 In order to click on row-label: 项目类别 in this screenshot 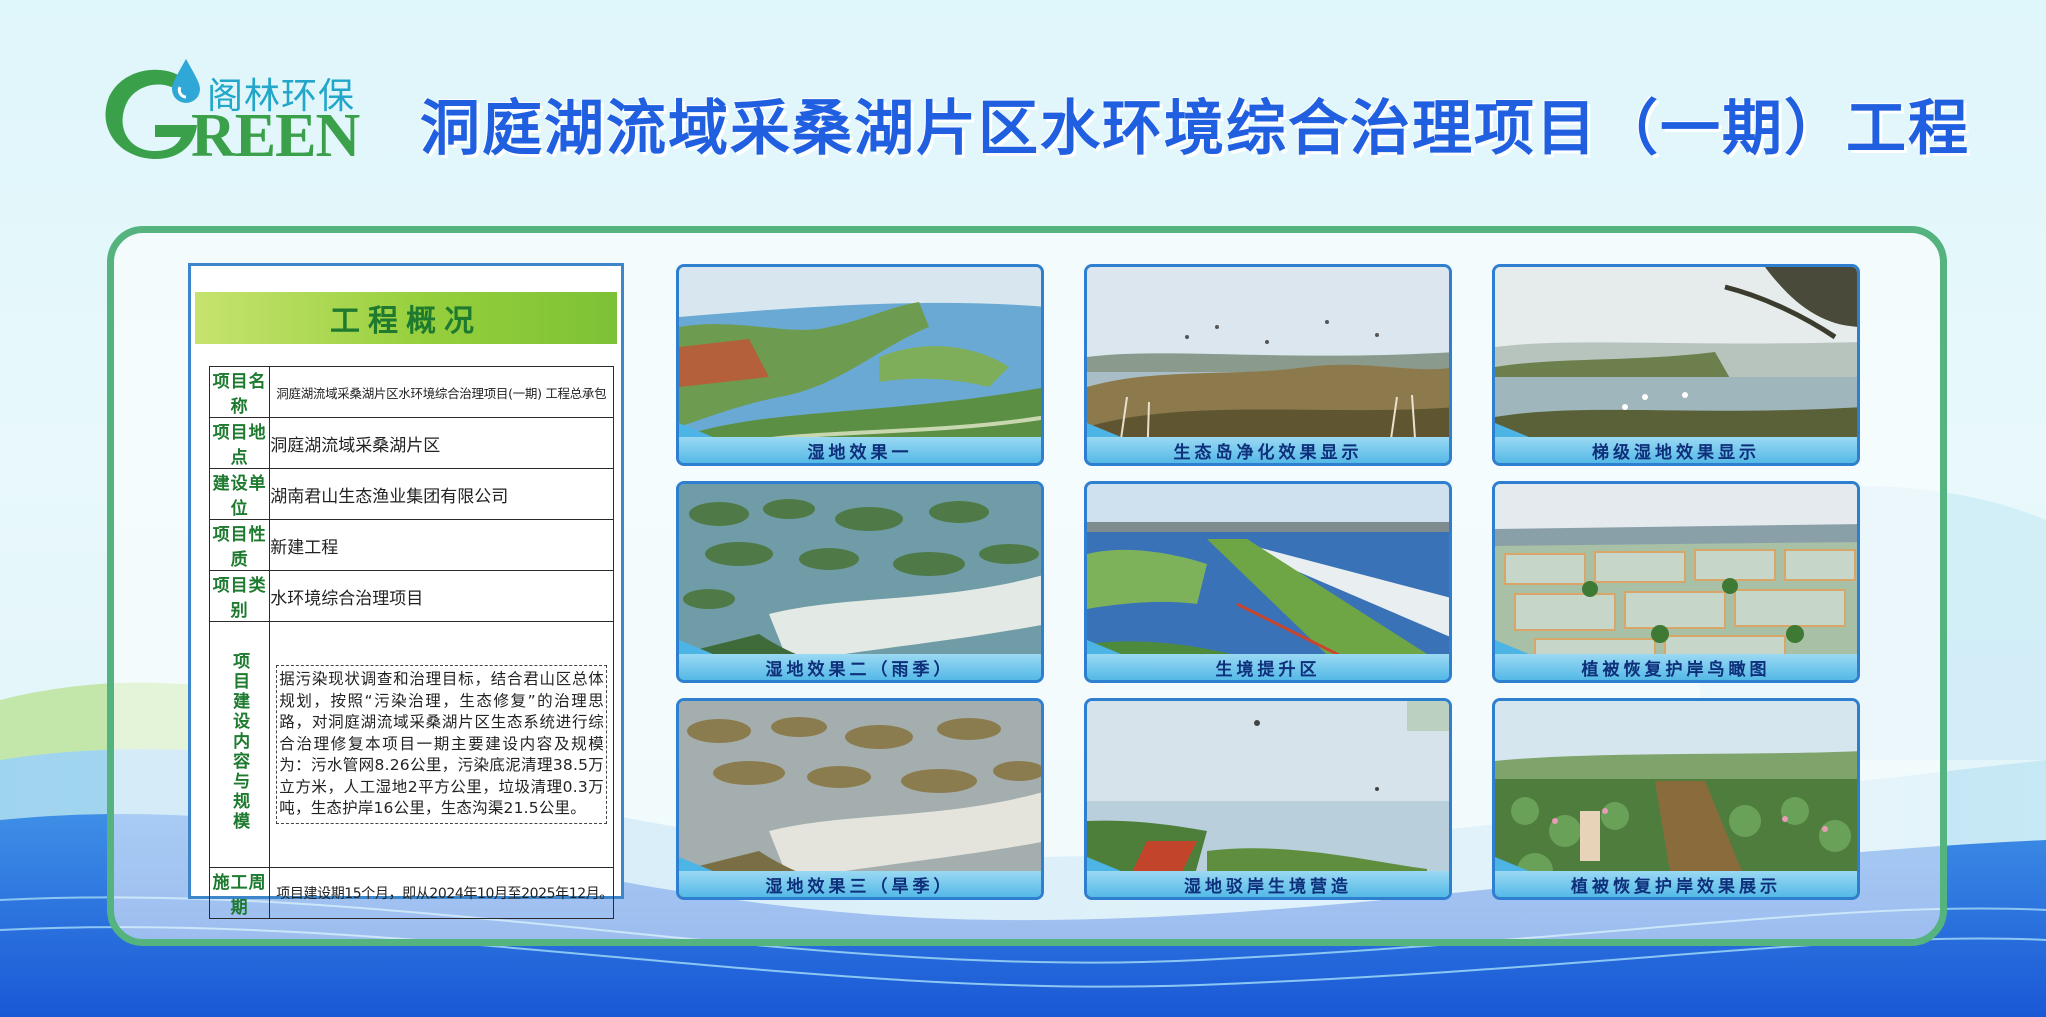, I will do `click(239, 596)`.